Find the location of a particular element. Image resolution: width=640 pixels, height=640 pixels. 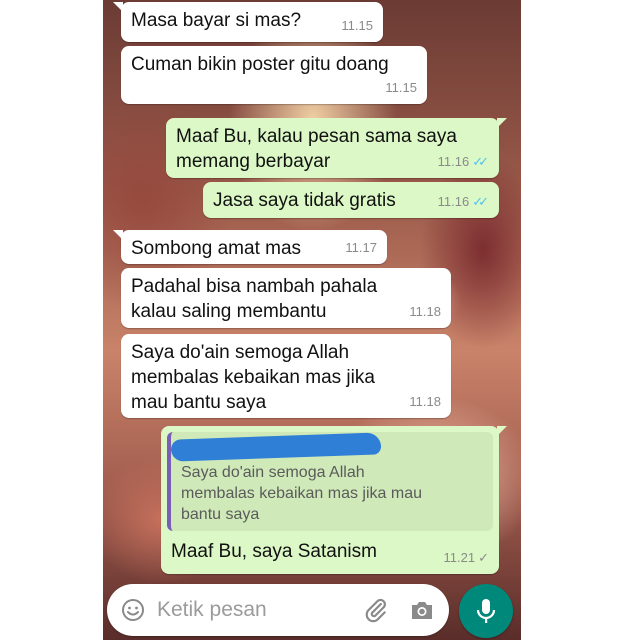

voice-record-button is located at coordinates (486, 611).